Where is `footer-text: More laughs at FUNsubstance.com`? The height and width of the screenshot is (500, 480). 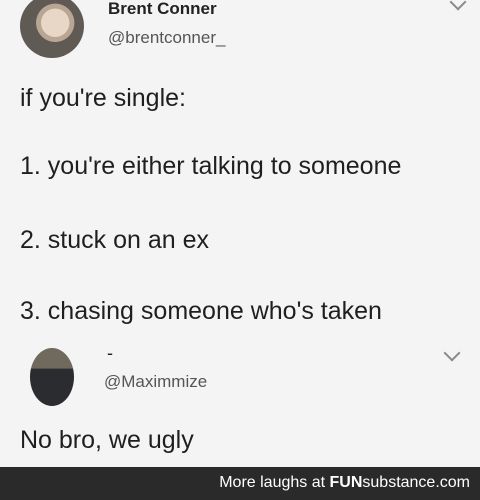
footer-text: More laughs at FUNsubstance.com is located at coordinates (344, 483).